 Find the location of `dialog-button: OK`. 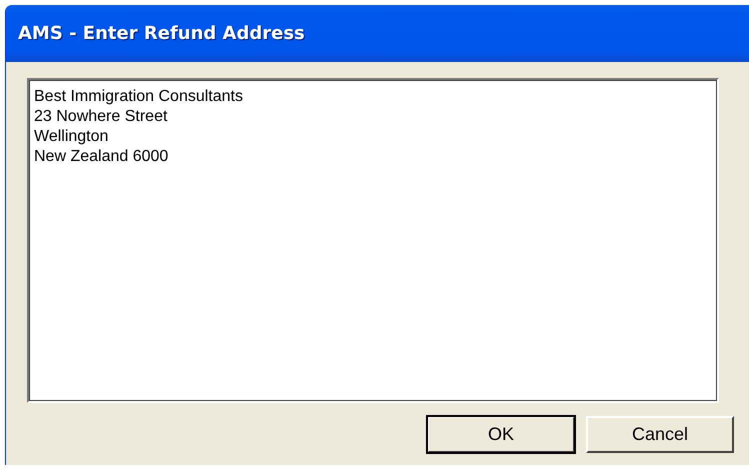

dialog-button: OK is located at coordinates (501, 434).